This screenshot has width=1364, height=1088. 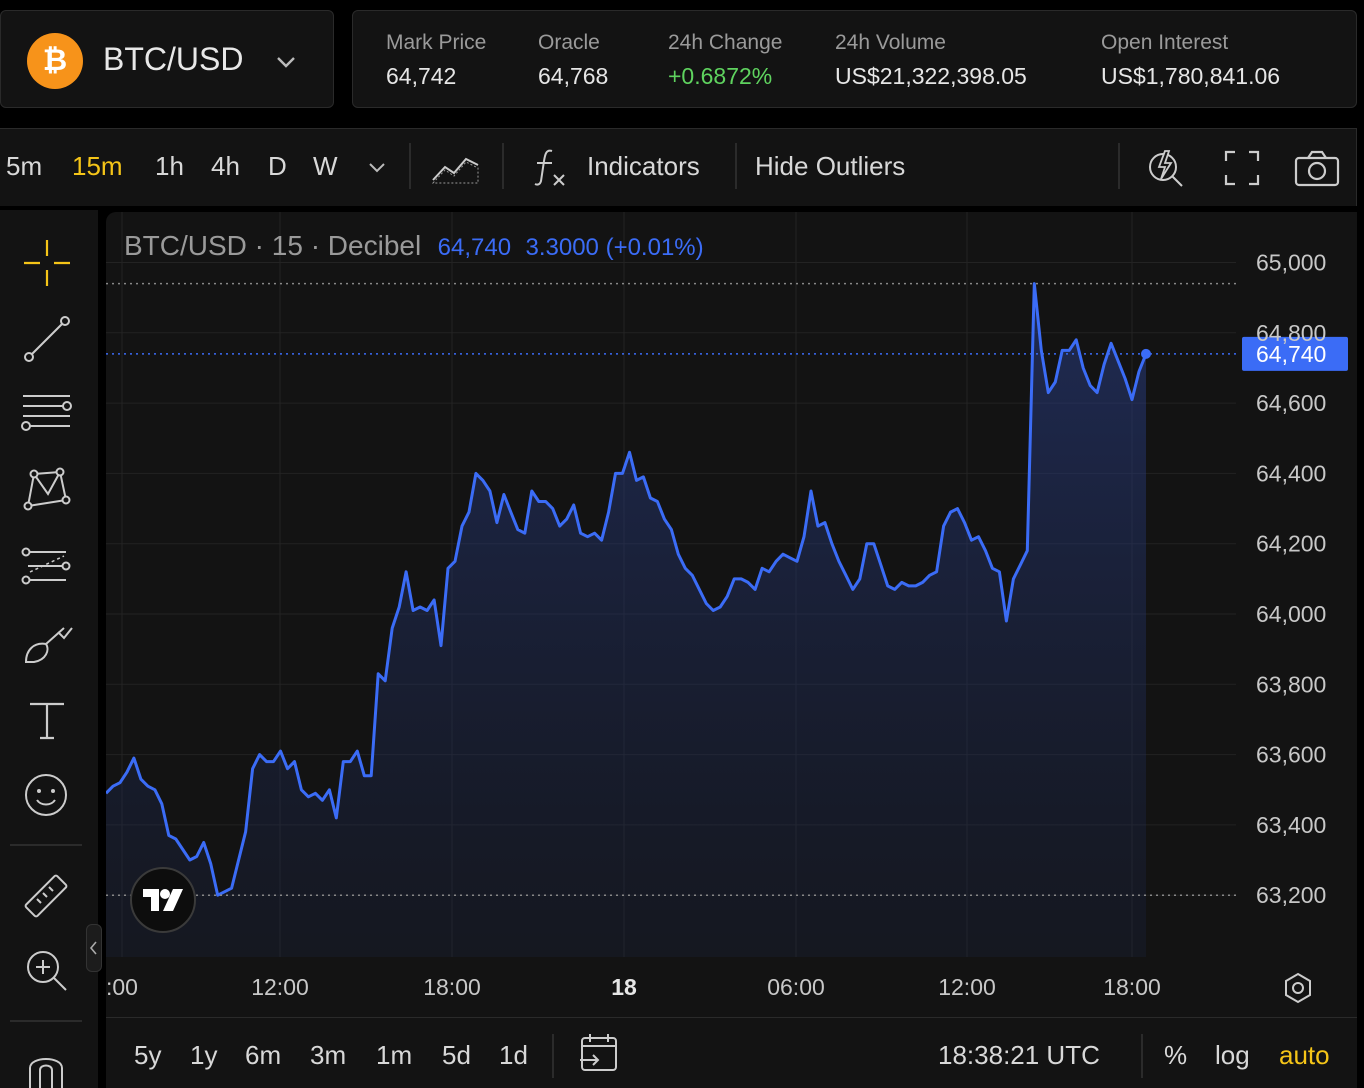 What do you see at coordinates (456, 1055) in the screenshot?
I see `range-5d: 5d` at bounding box center [456, 1055].